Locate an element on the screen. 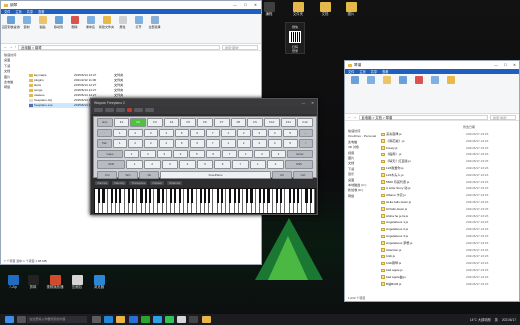 This screenshot has height=325, width=520. ribbon-button: 粘贴 is located at coordinates (42, 28).